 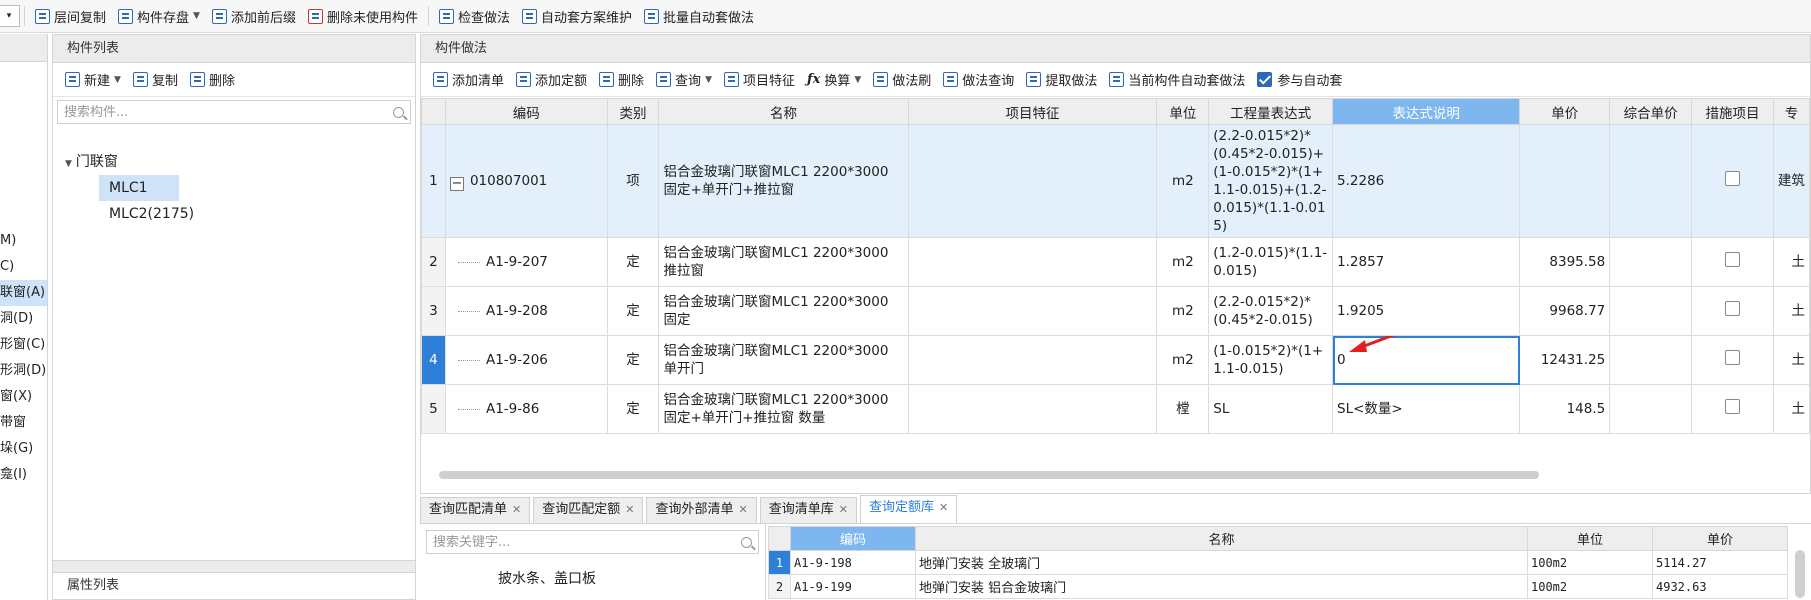 I want to click on tree-item-mlc1: MLC1, so click(x=139, y=188).